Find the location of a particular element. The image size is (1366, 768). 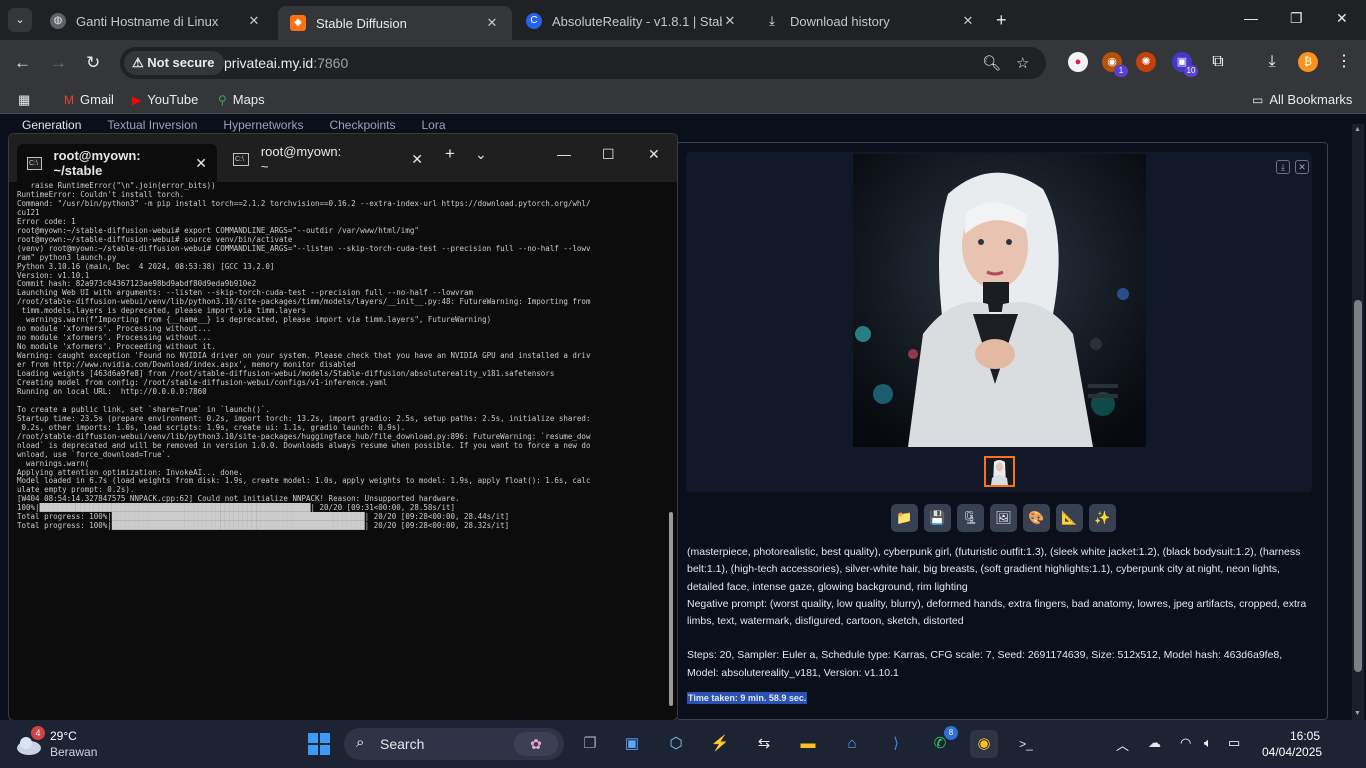

bookmark-maps: ⚲ Maps is located at coordinates (241, 99).